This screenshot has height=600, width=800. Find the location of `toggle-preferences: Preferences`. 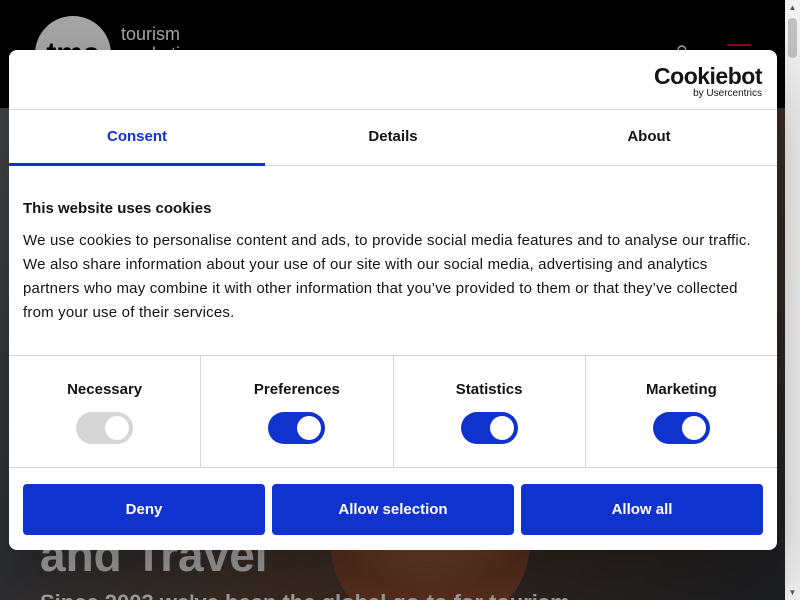

toggle-preferences: Preferences is located at coordinates (297, 411).